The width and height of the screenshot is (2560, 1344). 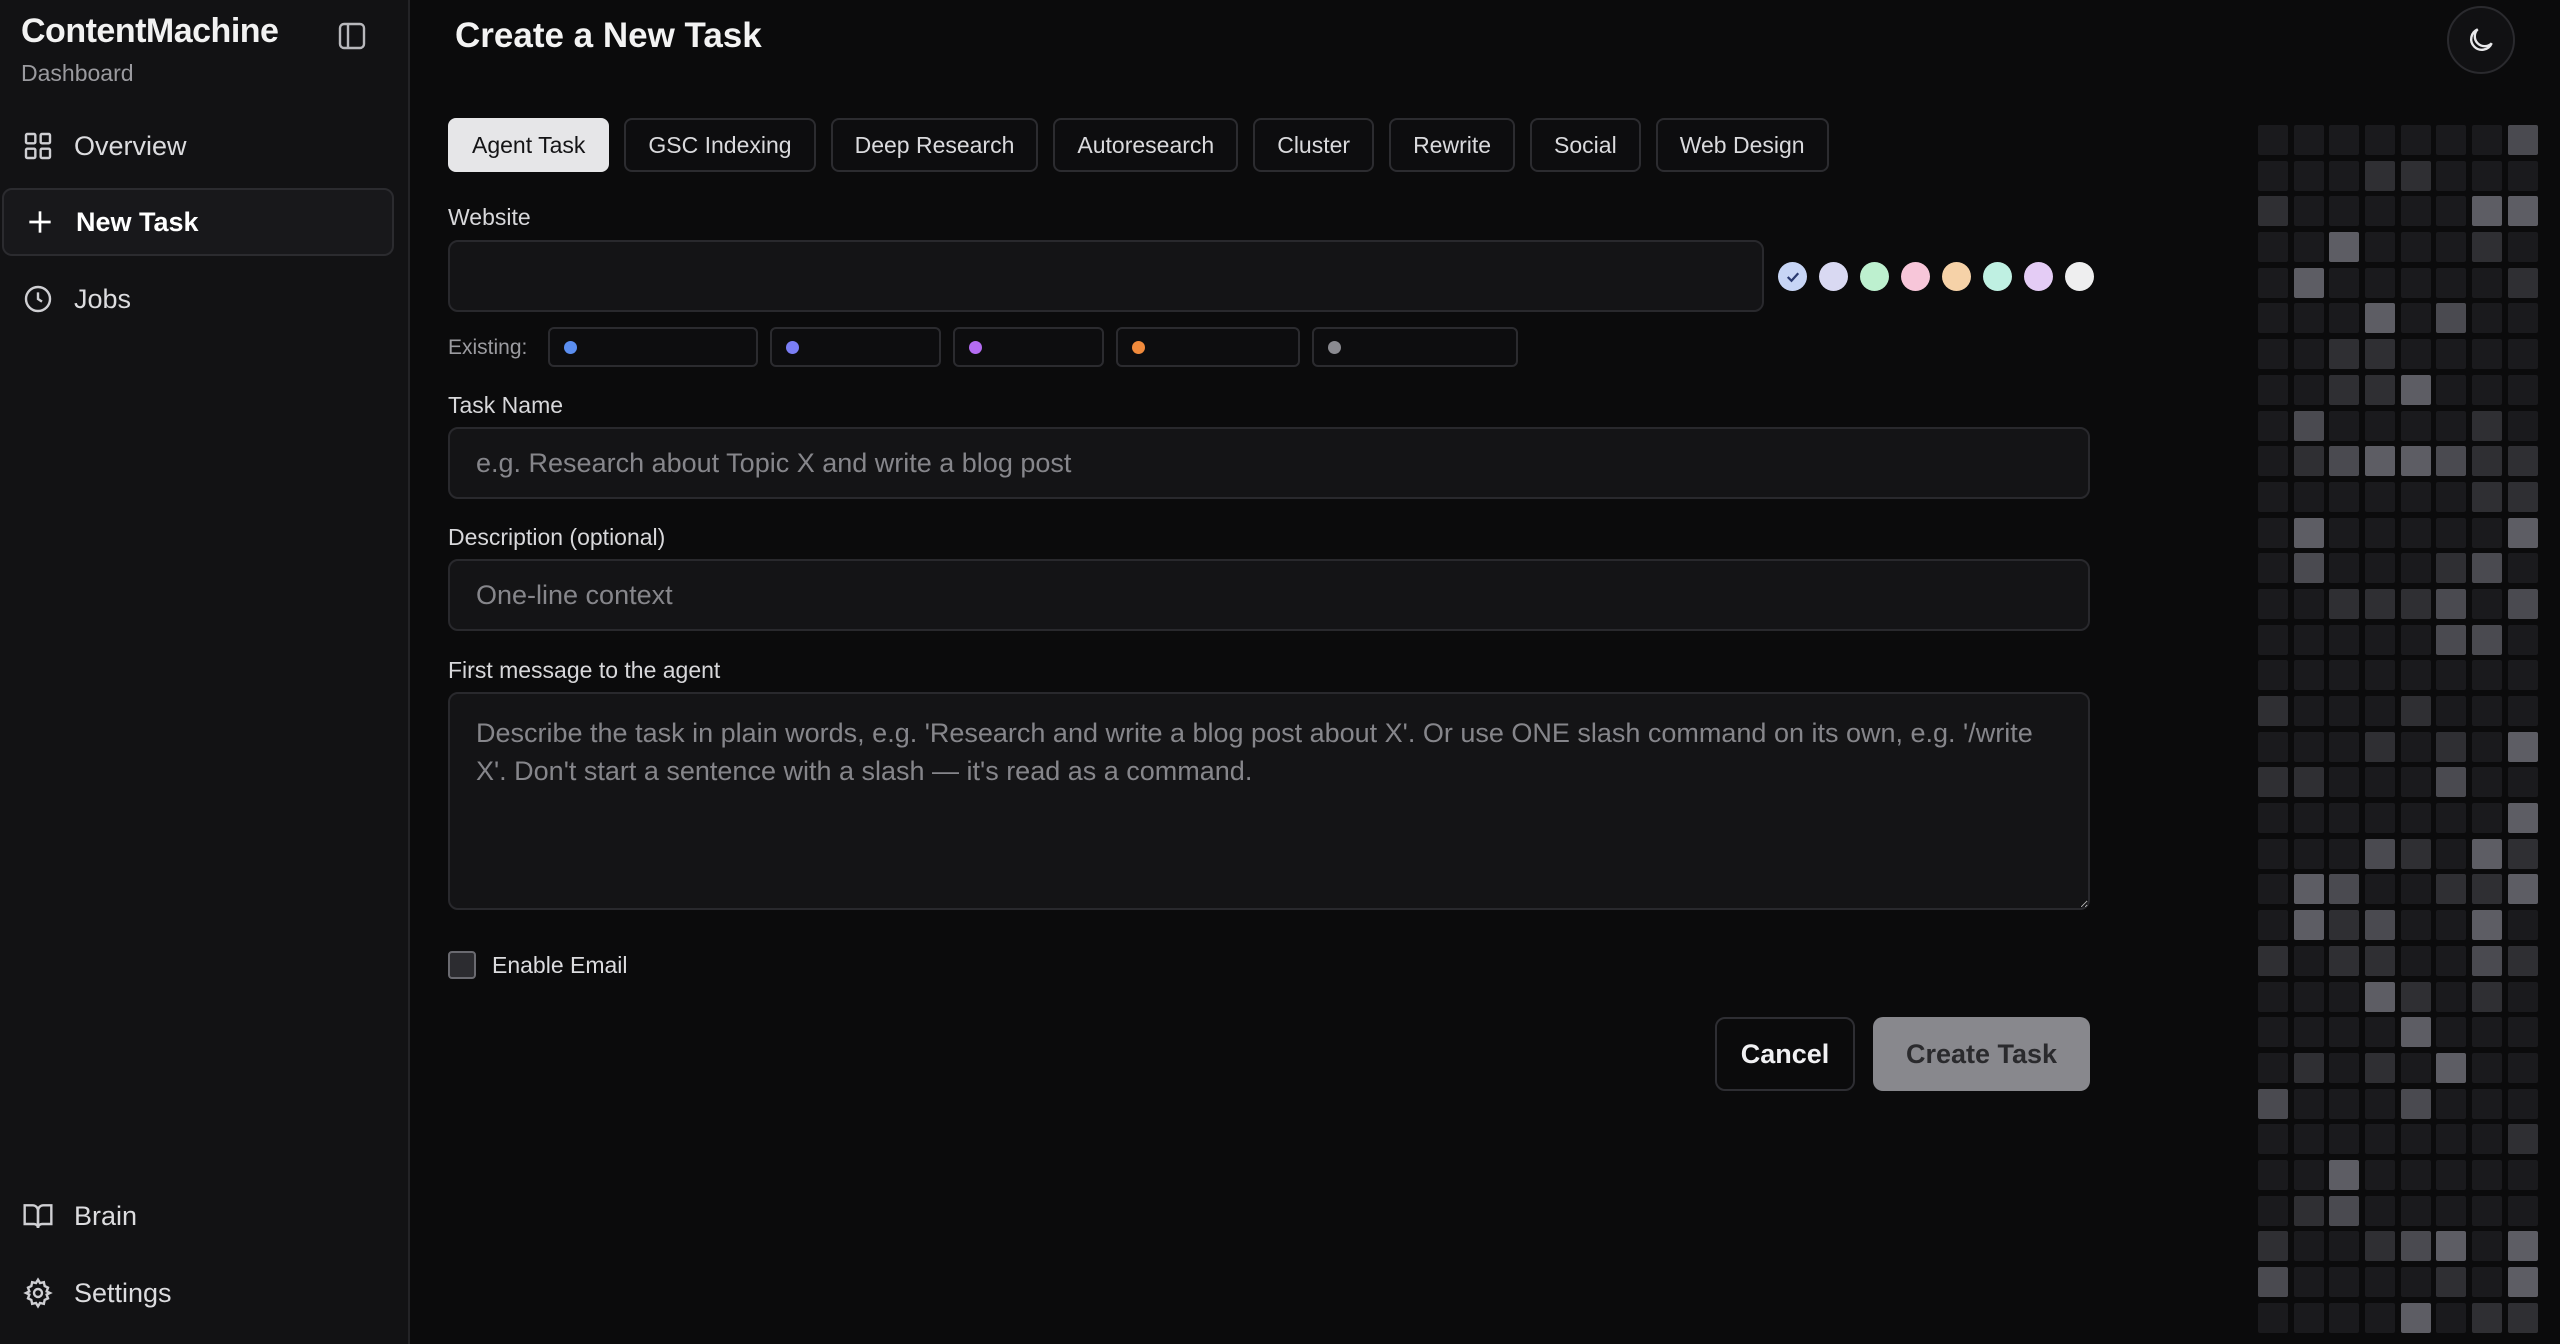 What do you see at coordinates (38, 299) in the screenshot?
I see `clock-icon` at bounding box center [38, 299].